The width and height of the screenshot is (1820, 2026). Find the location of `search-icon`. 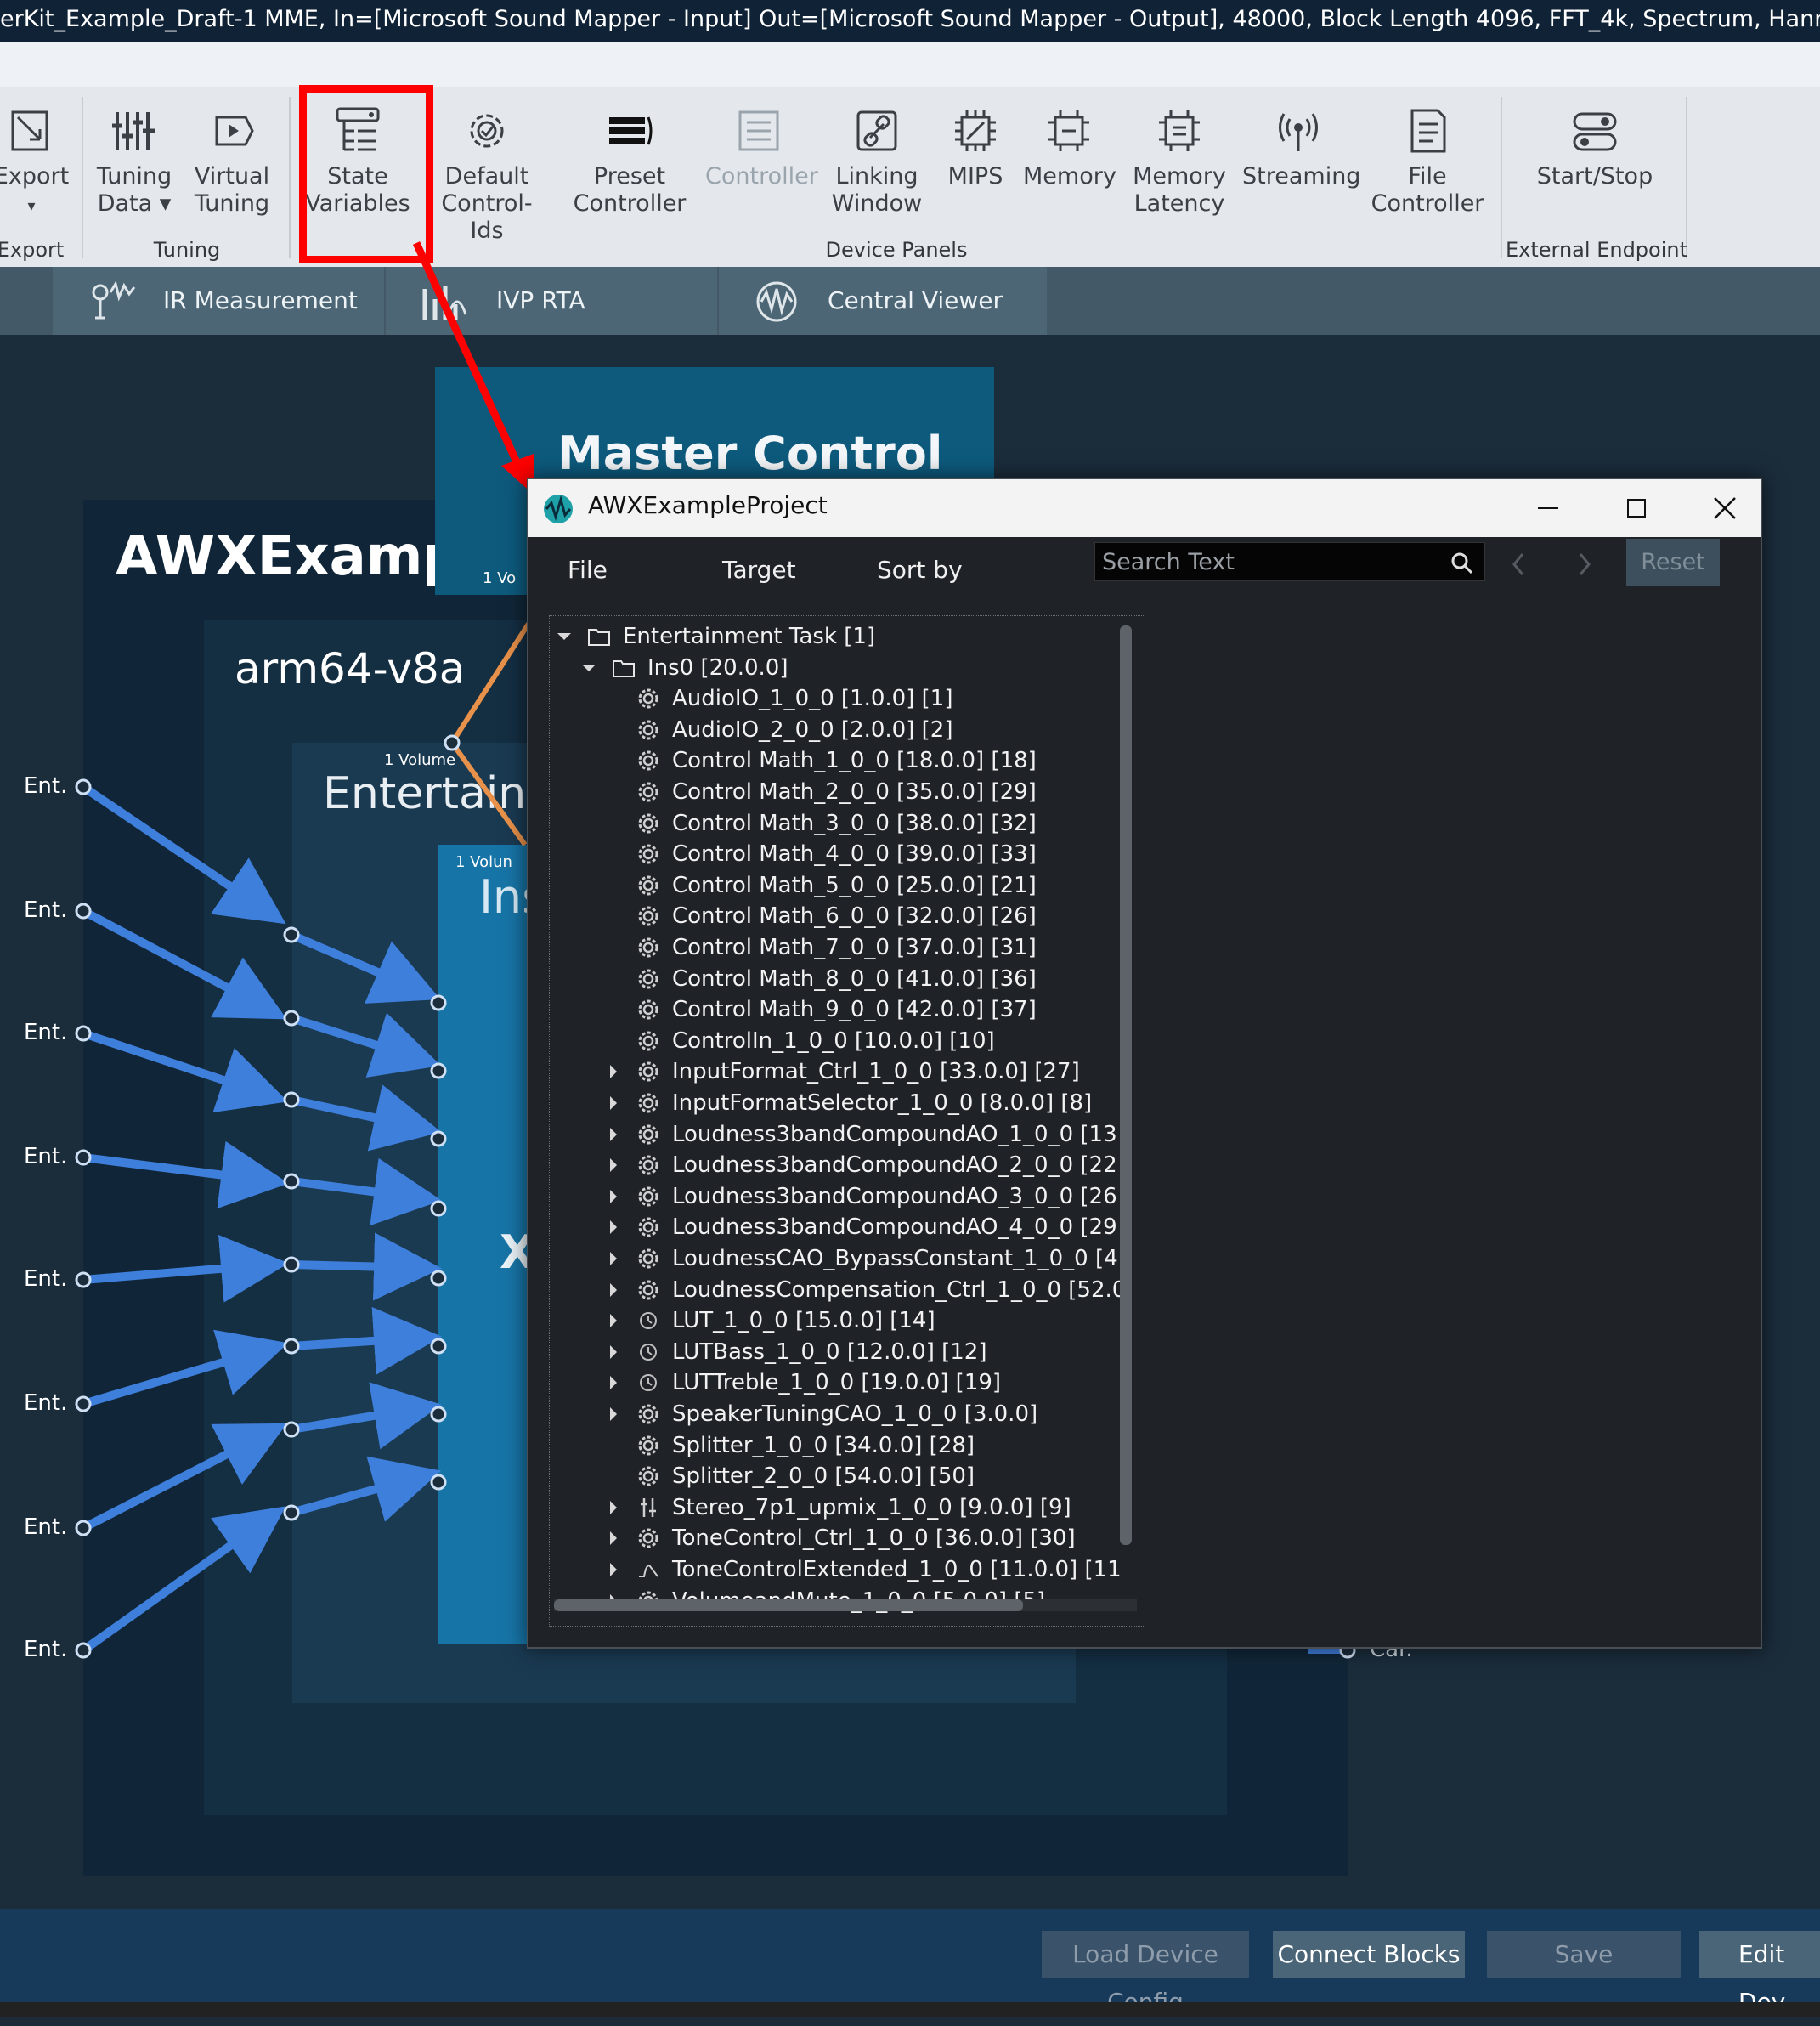

search-icon is located at coordinates (1462, 563).